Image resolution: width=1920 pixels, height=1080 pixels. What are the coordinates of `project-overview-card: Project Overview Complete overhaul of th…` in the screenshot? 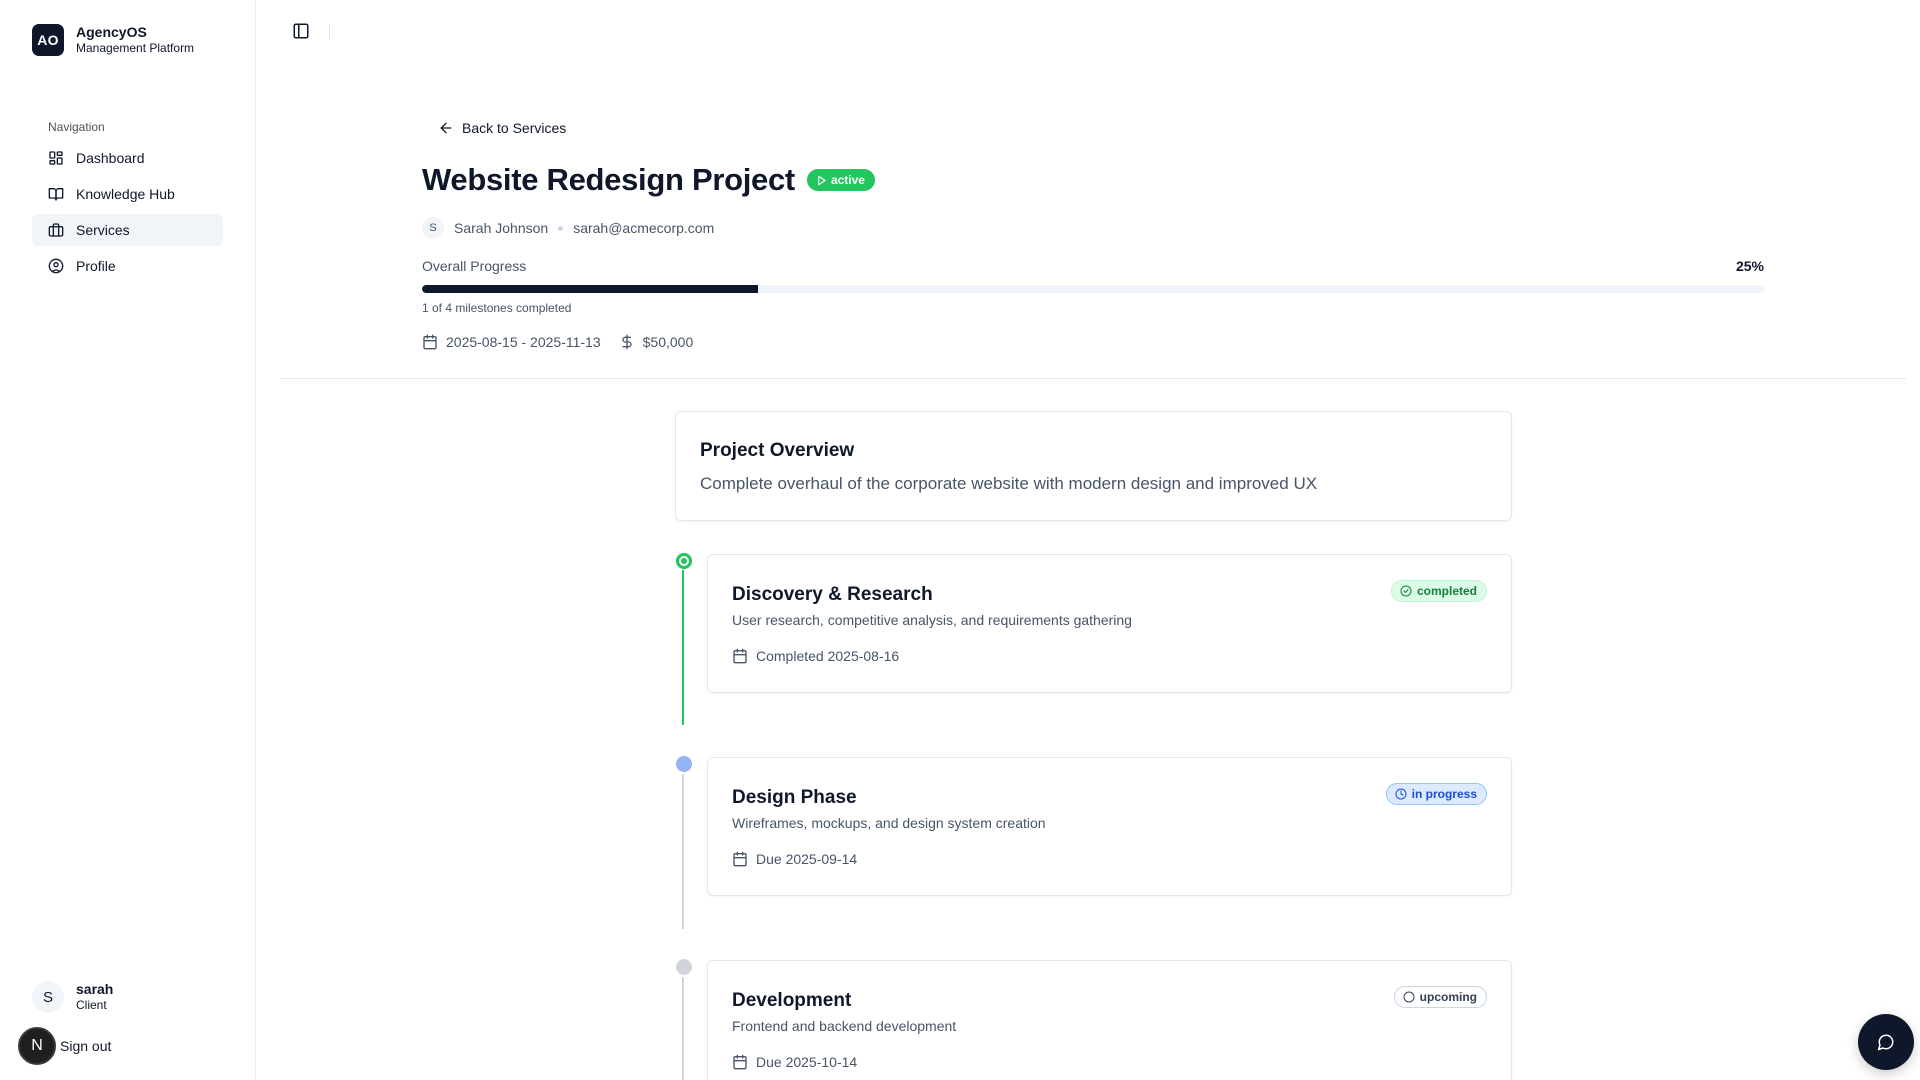 It's located at (1093, 466).